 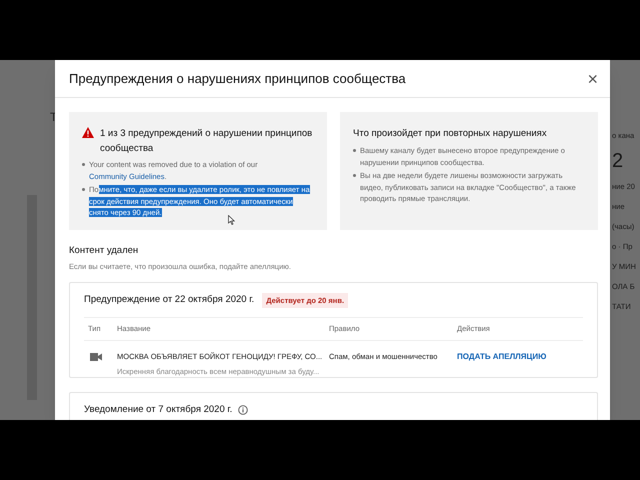 I want to click on repeat-heading: Что произойдет при повторных нарушениях, so click(x=450, y=134).